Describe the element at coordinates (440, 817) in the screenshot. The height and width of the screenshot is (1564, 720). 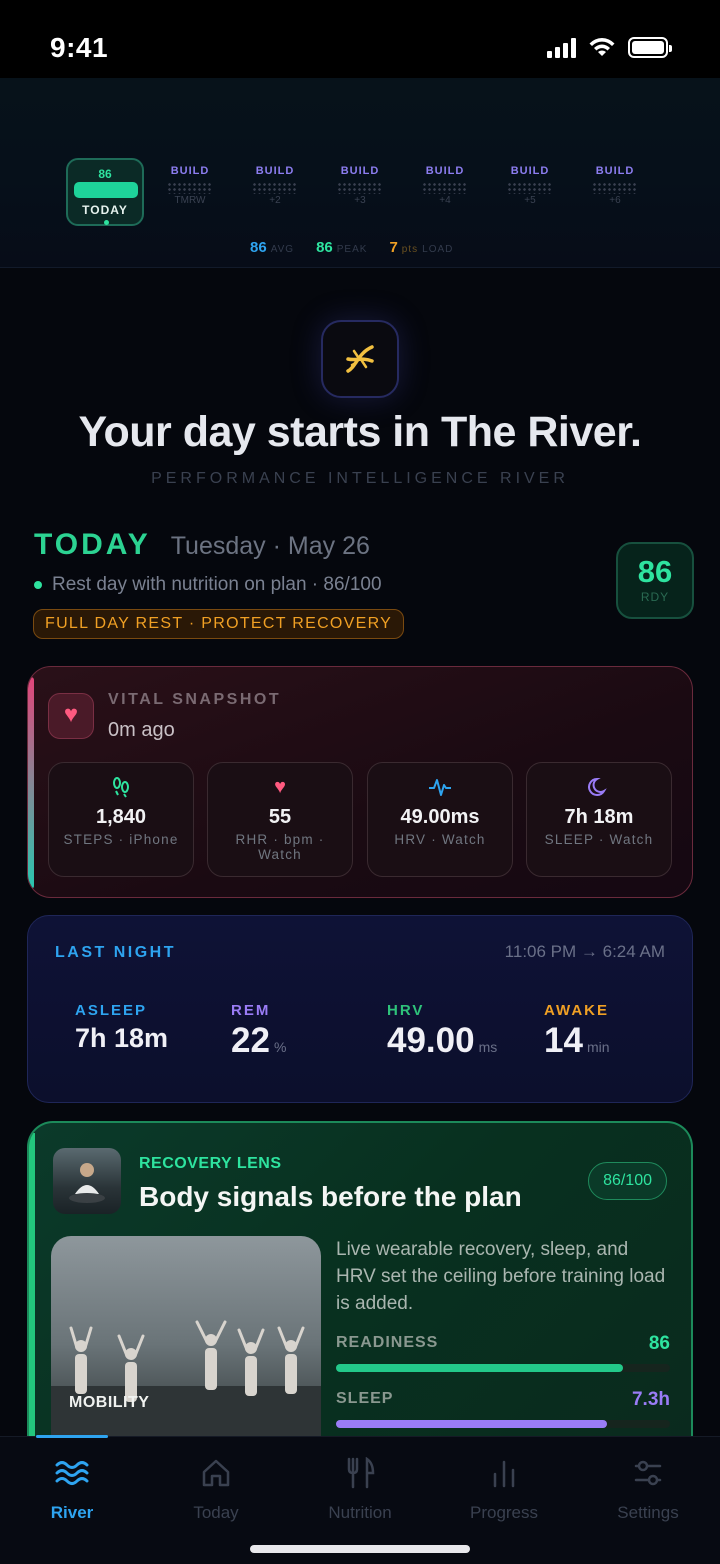
I see `tile-value: 49.00ms` at that location.